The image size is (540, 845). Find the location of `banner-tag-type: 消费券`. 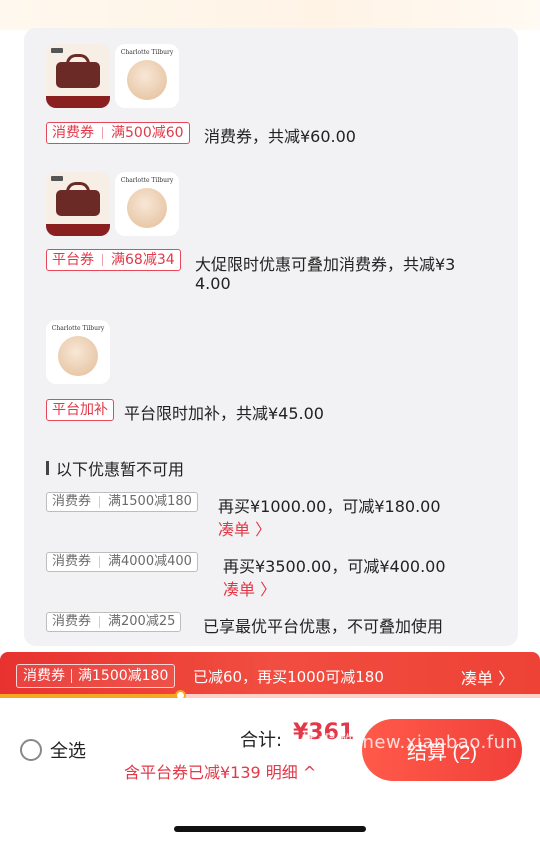

banner-tag-type: 消费券 is located at coordinates (44, 676).